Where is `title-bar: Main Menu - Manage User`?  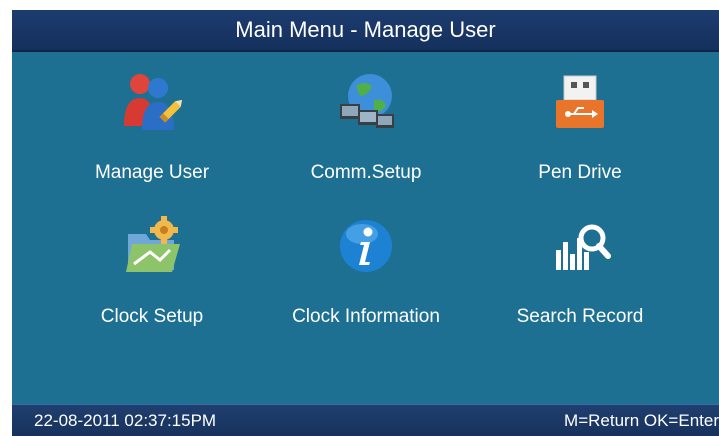
title-bar: Main Menu - Manage User is located at coordinates (365, 31).